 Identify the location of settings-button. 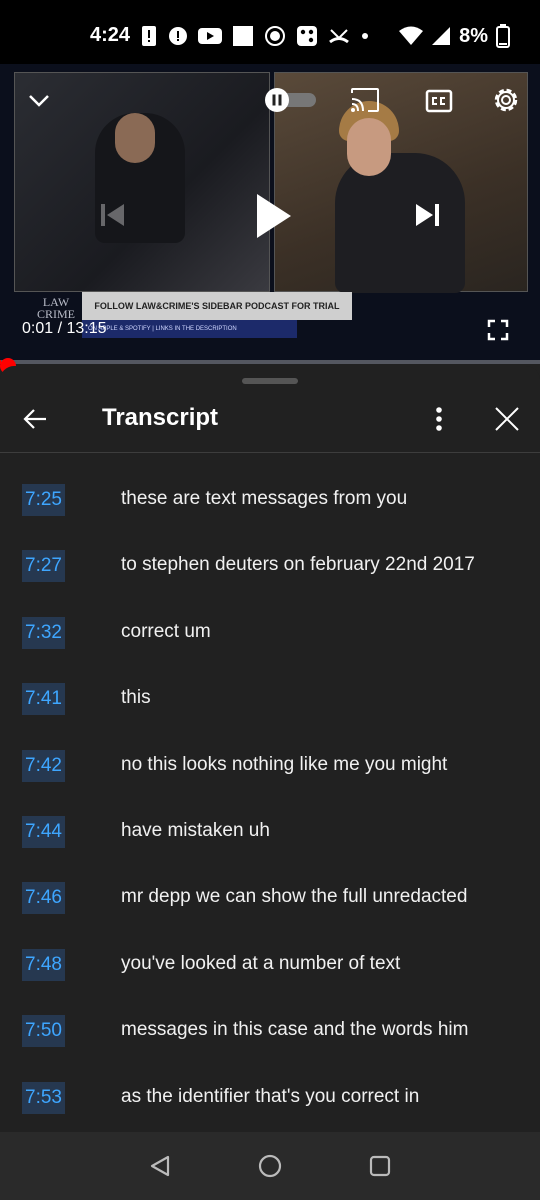
(506, 100).